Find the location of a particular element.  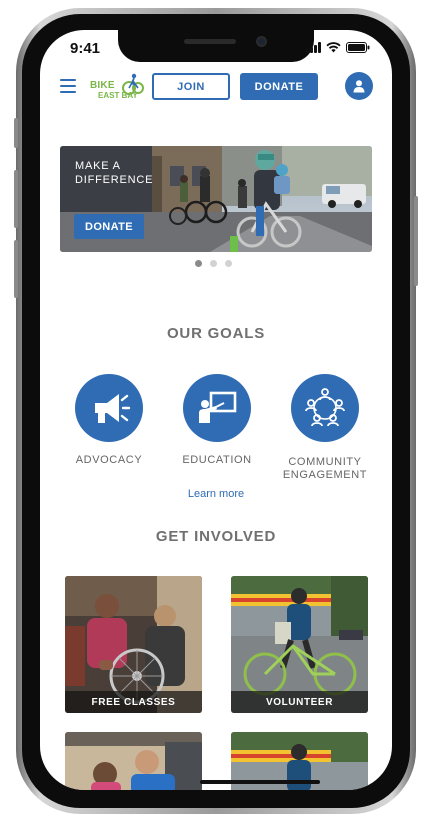

our-goals-heading: OUR GOALS is located at coordinates (216, 333).